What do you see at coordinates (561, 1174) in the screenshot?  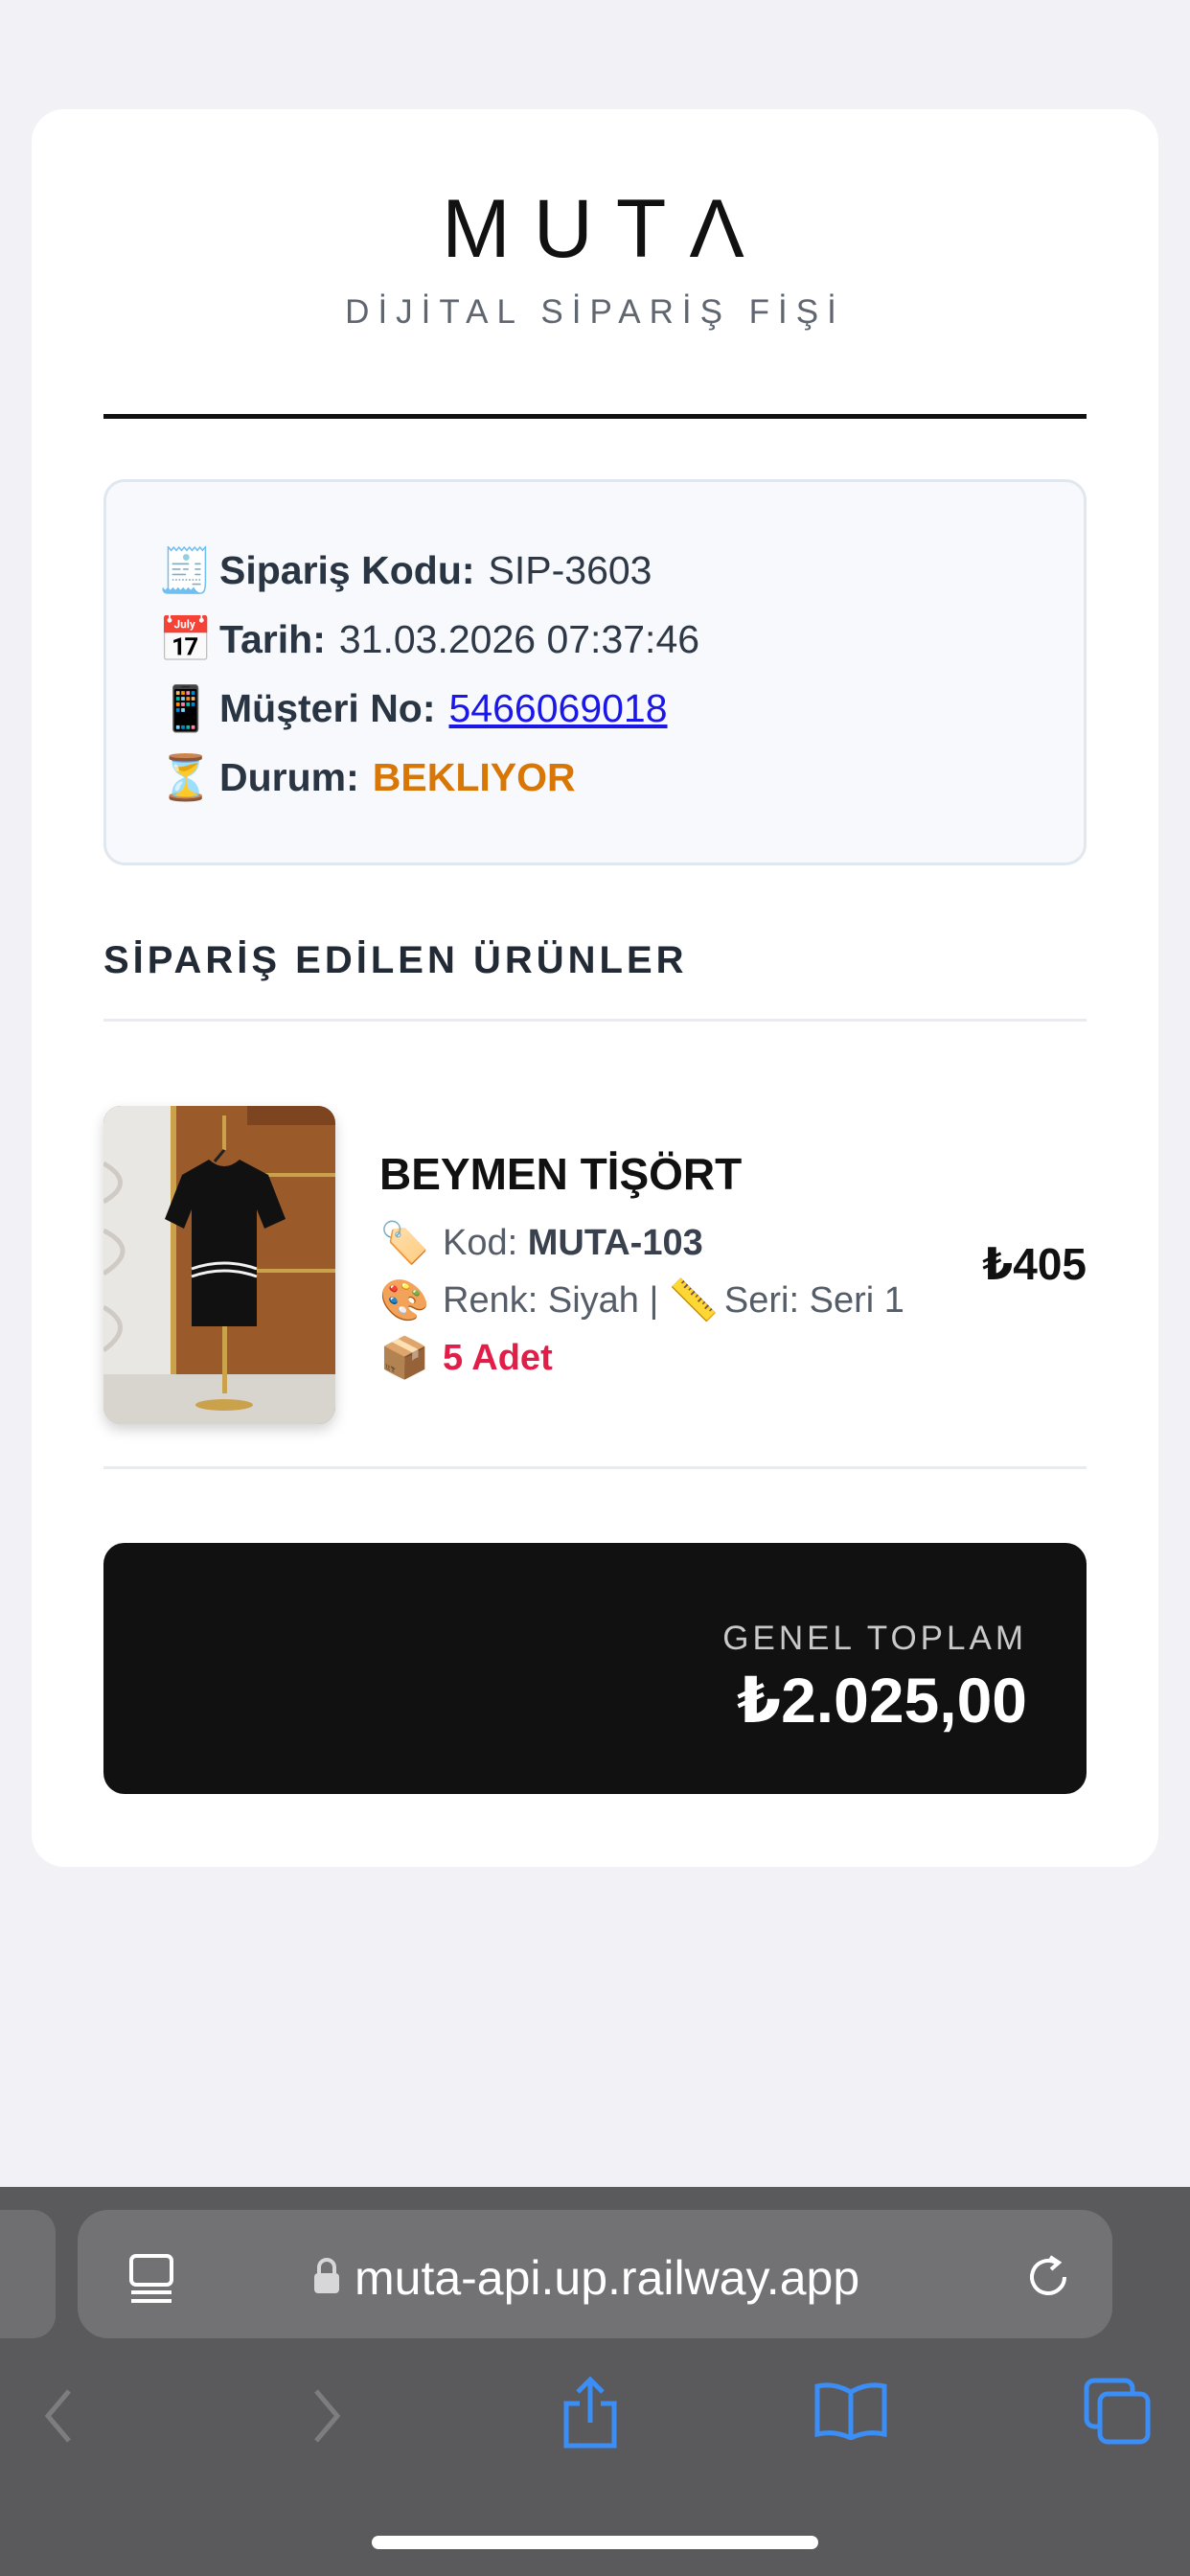 I see `product-name: BEYMEN TİŞÖRT` at bounding box center [561, 1174].